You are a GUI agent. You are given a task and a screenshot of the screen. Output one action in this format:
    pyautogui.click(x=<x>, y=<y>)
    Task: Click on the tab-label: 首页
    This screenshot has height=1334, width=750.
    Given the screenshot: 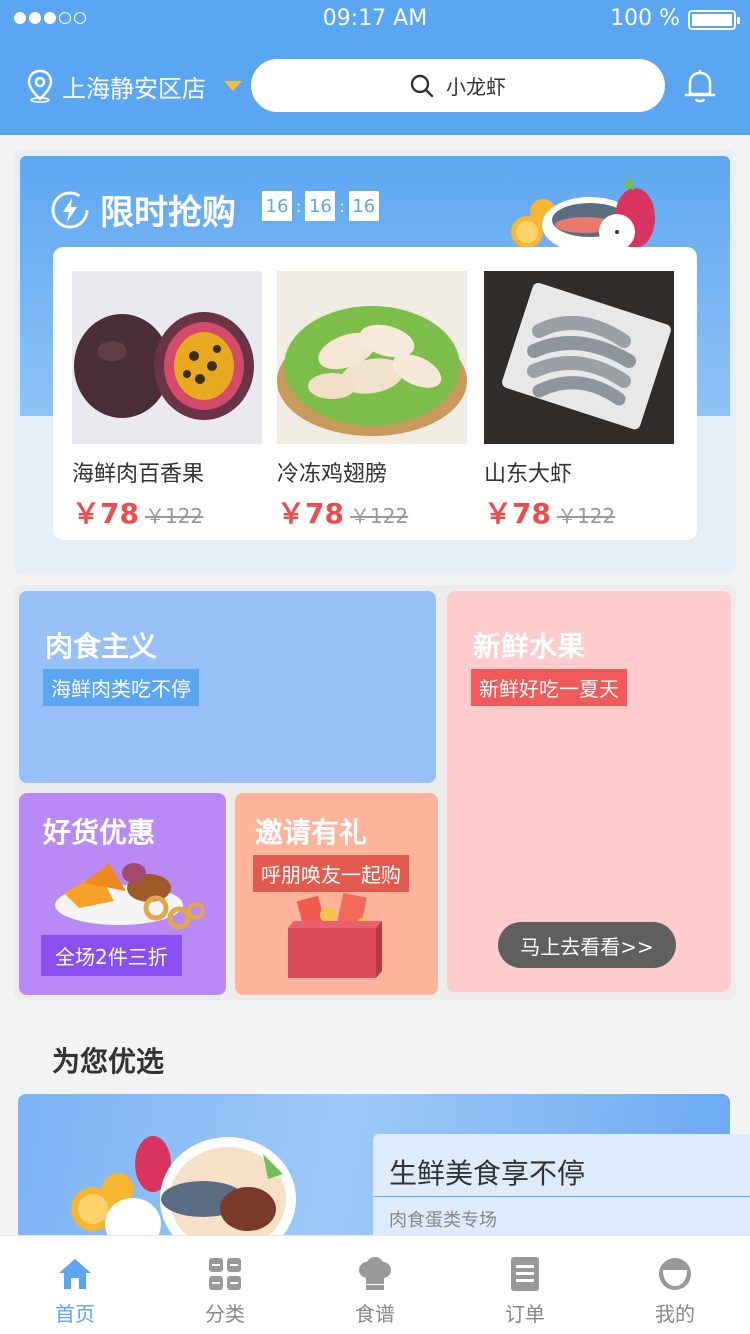 What is the action you would take?
    pyautogui.click(x=75, y=1314)
    